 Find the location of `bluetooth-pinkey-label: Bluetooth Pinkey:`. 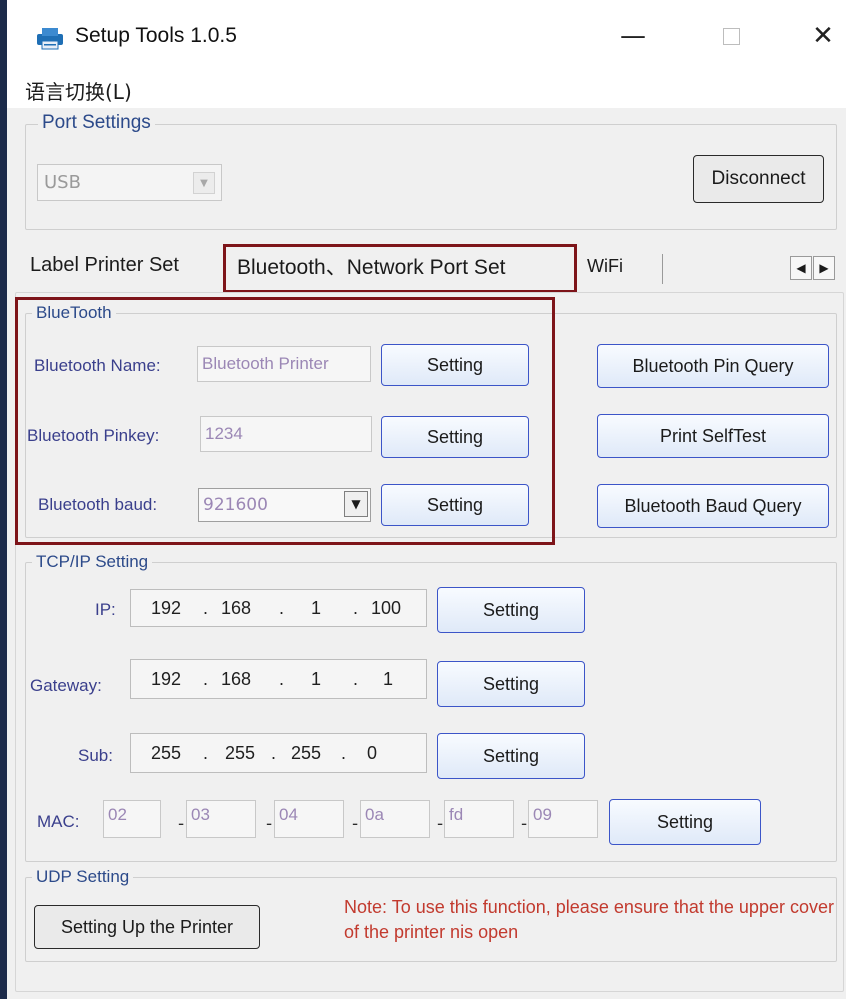

bluetooth-pinkey-label: Bluetooth Pinkey: is located at coordinates (93, 435).